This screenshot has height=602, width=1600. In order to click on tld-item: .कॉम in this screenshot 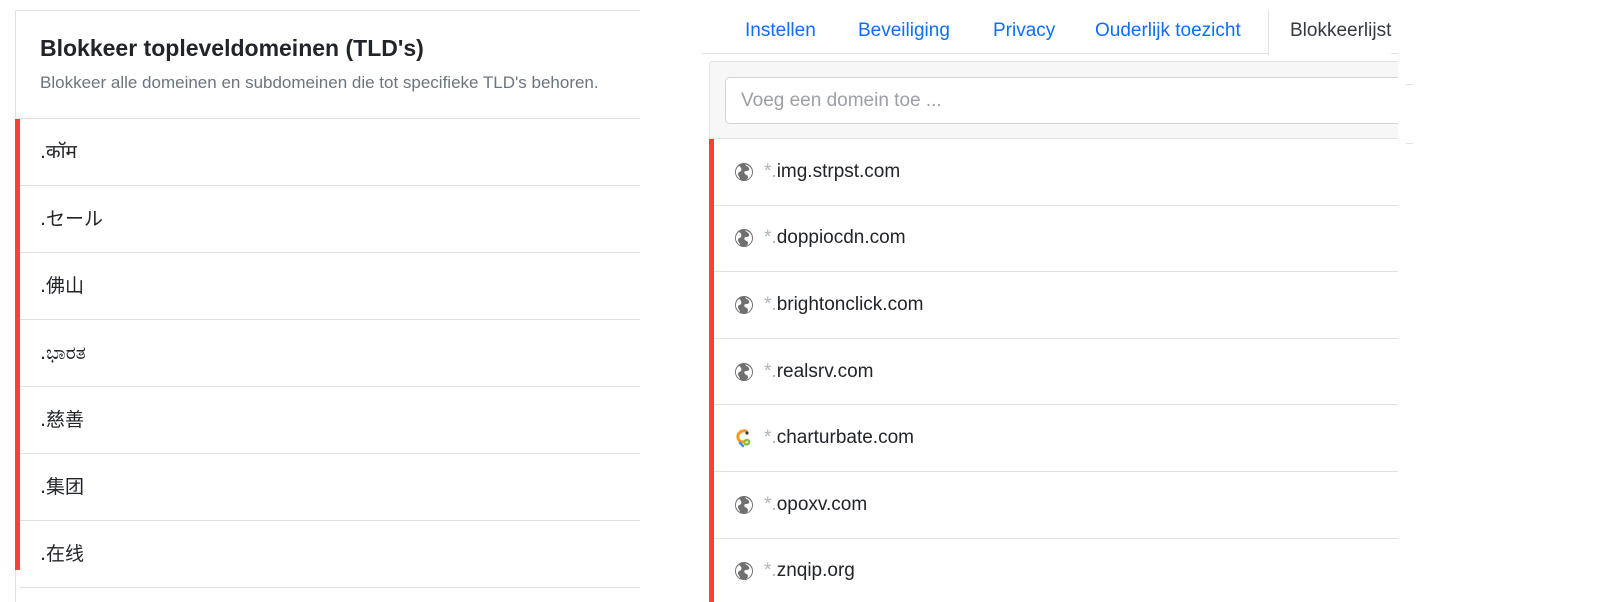, I will do `click(330, 152)`.